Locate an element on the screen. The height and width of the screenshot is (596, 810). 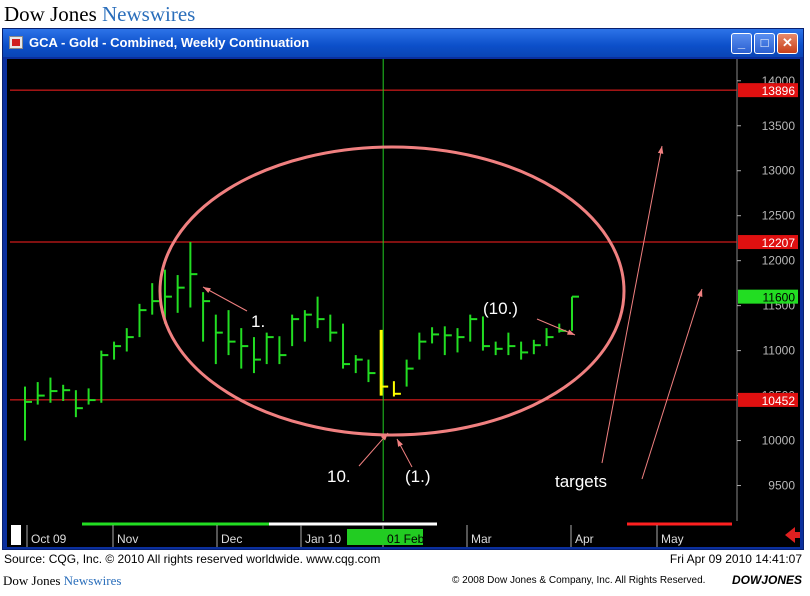
y-tick-label: 11000 is located at coordinates (779, 351).